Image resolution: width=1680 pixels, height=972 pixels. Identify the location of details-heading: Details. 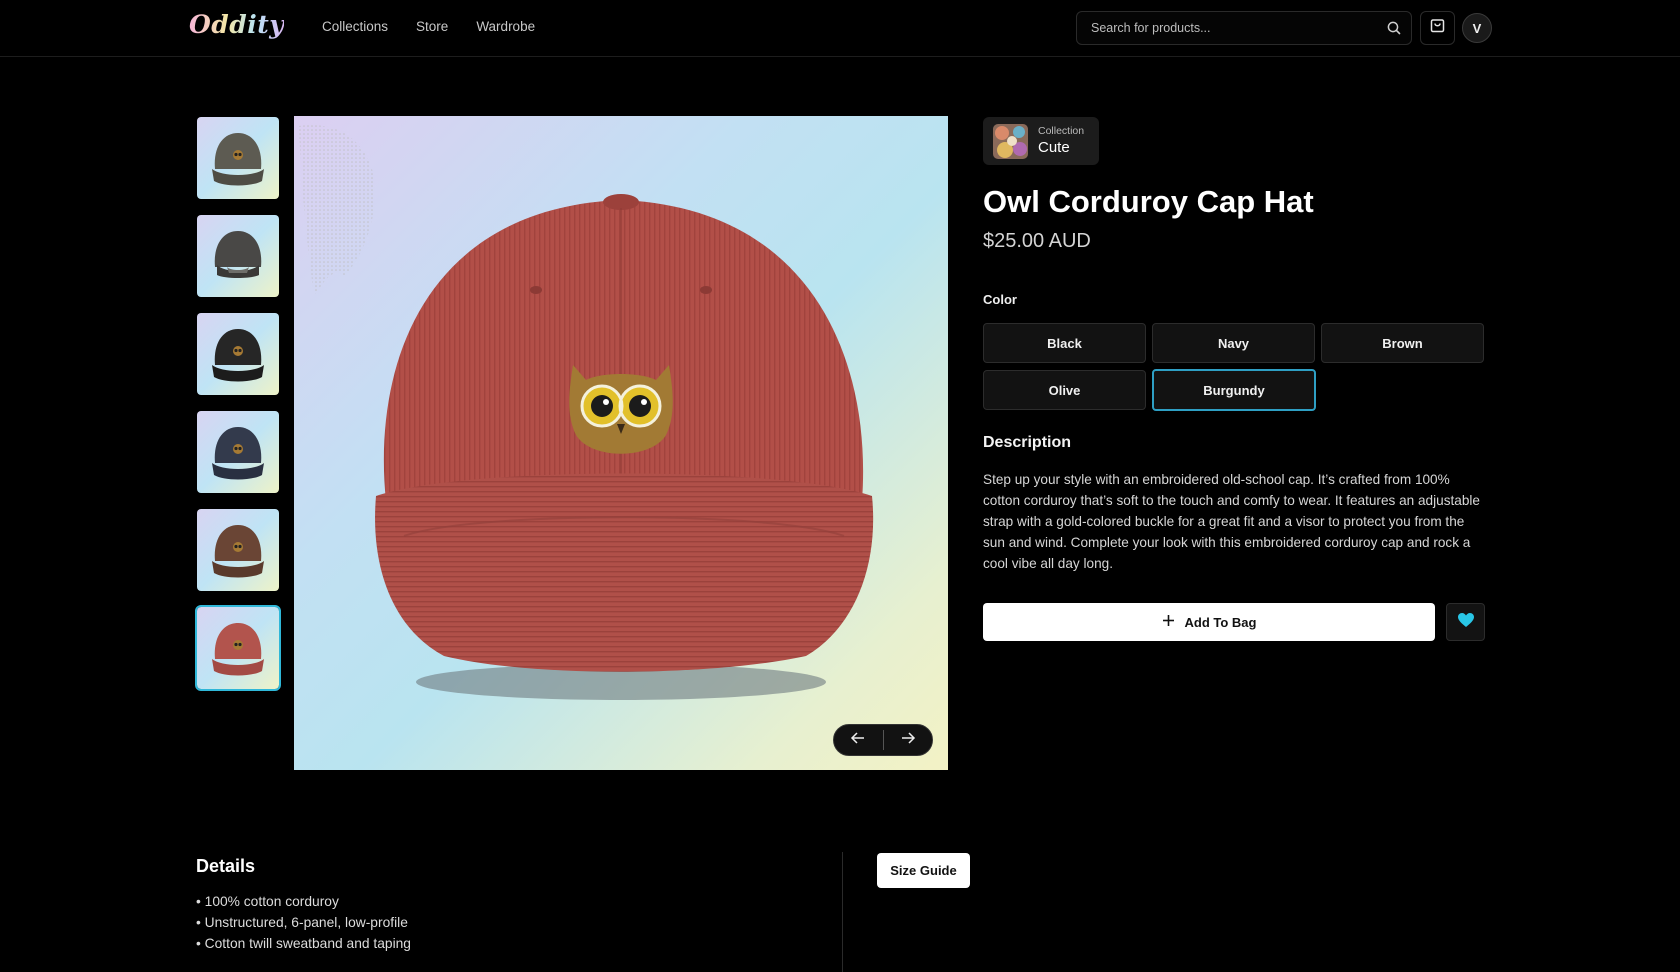
(226, 866).